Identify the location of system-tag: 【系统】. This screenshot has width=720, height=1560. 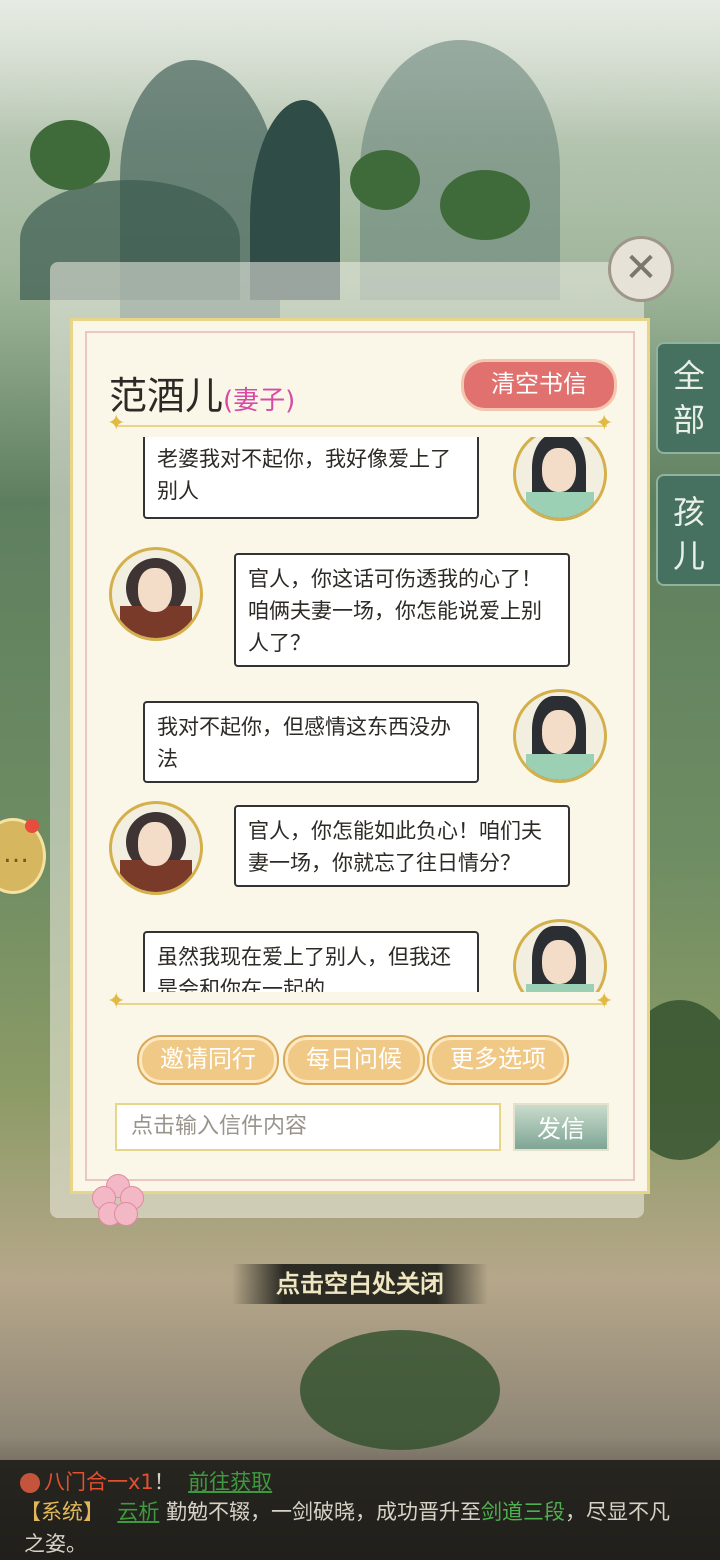
(62, 1512).